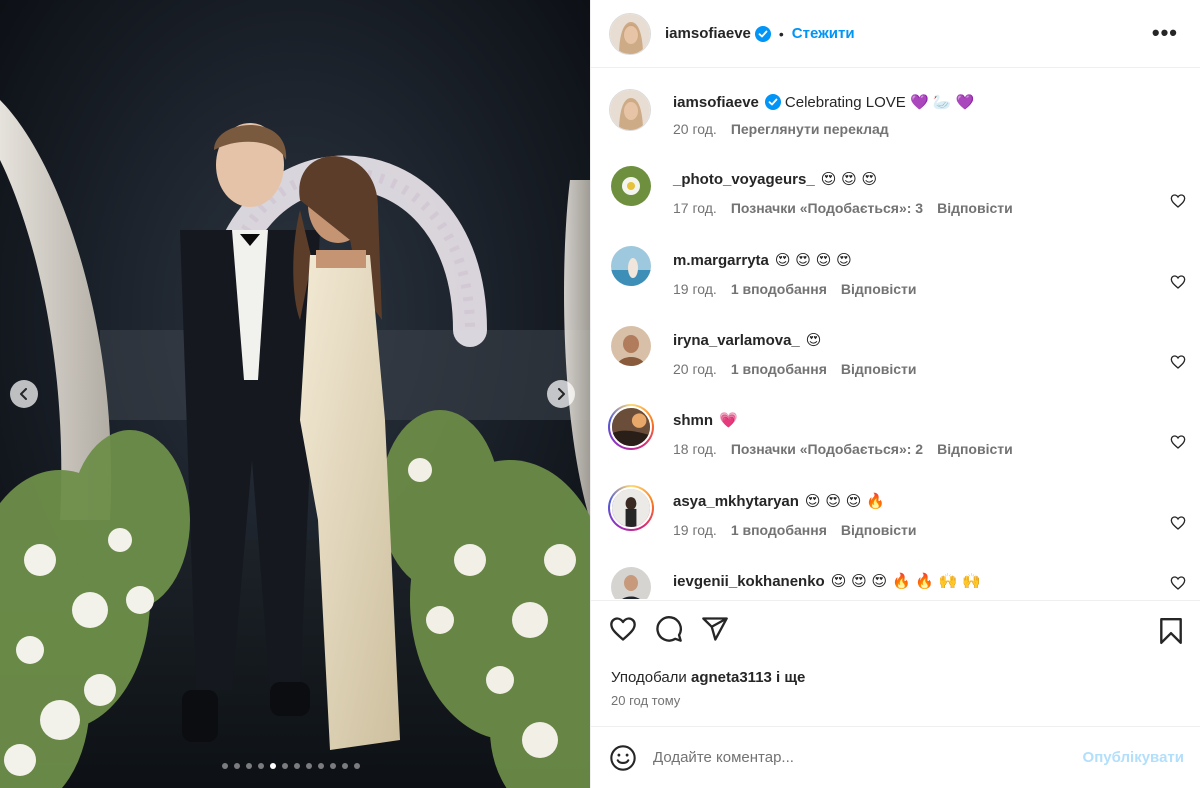 This screenshot has height=788, width=1200. I want to click on header-username: iamsofiaeve, so click(708, 33).